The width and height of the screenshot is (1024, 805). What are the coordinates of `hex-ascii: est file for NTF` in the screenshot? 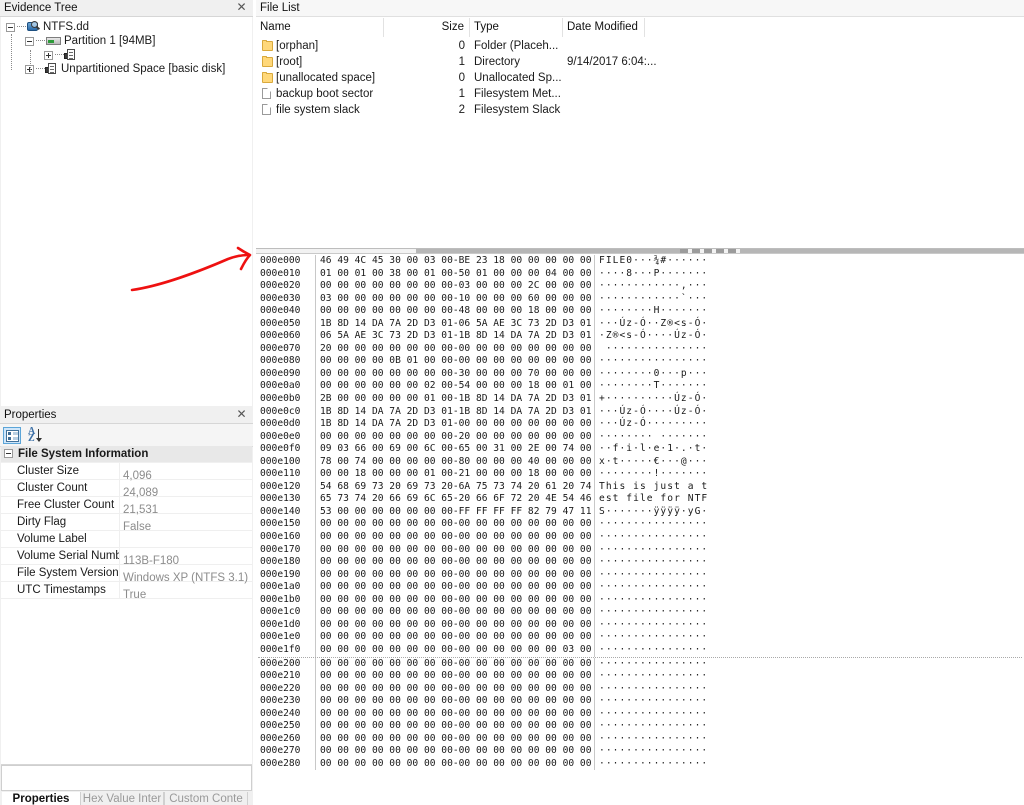 It's located at (653, 499).